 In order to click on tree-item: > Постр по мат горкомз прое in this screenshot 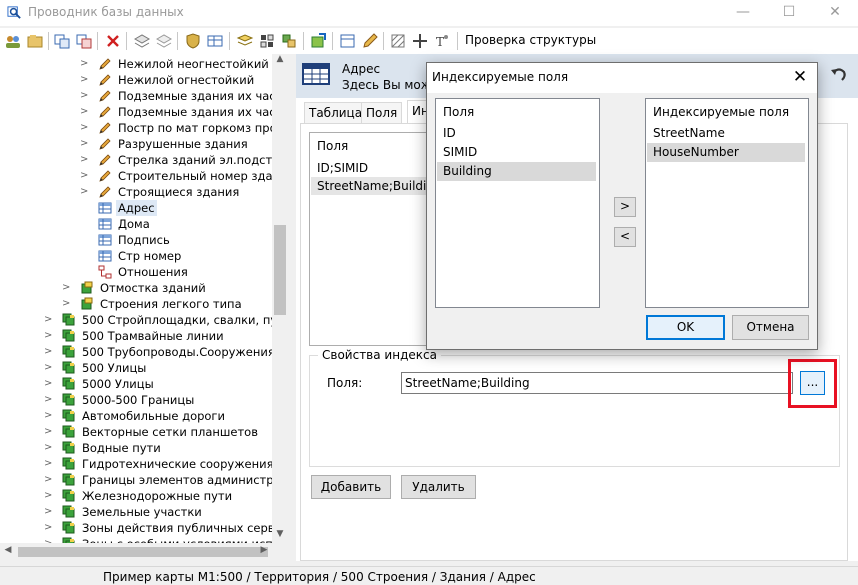, I will do `click(142, 128)`.